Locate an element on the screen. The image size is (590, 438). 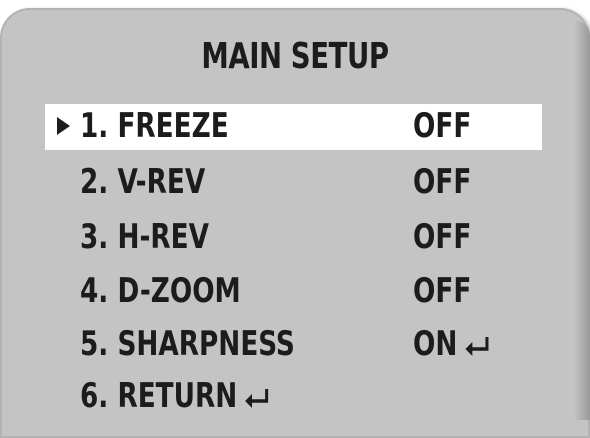
menu-item-label: 3. H-REV is located at coordinates (144, 237).